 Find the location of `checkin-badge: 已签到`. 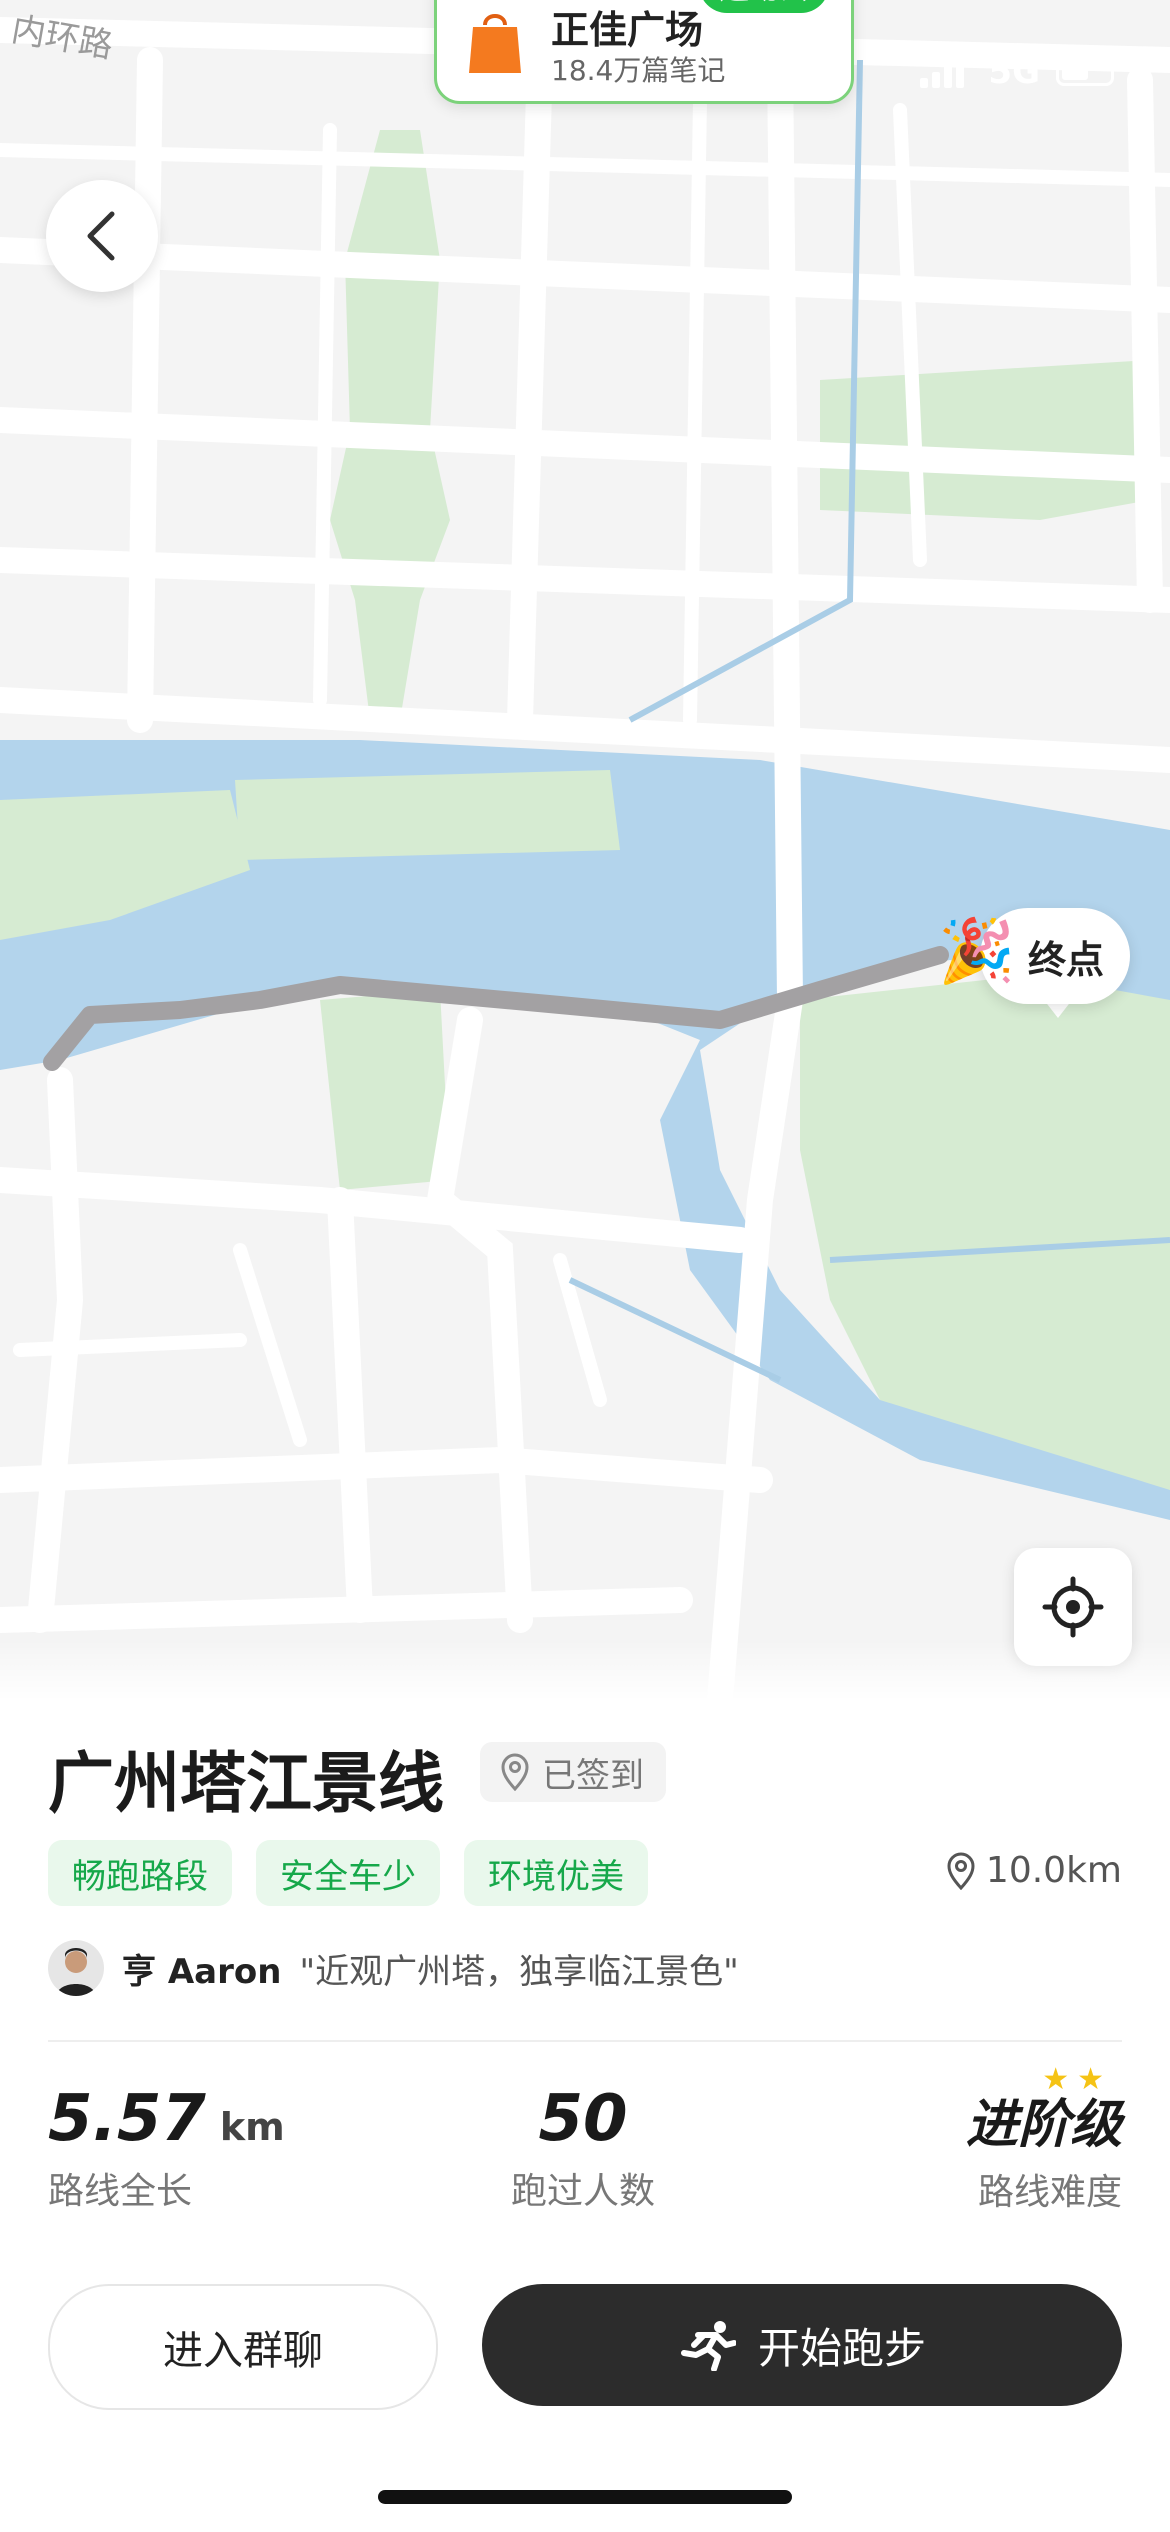

checkin-badge: 已签到 is located at coordinates (573, 1772).